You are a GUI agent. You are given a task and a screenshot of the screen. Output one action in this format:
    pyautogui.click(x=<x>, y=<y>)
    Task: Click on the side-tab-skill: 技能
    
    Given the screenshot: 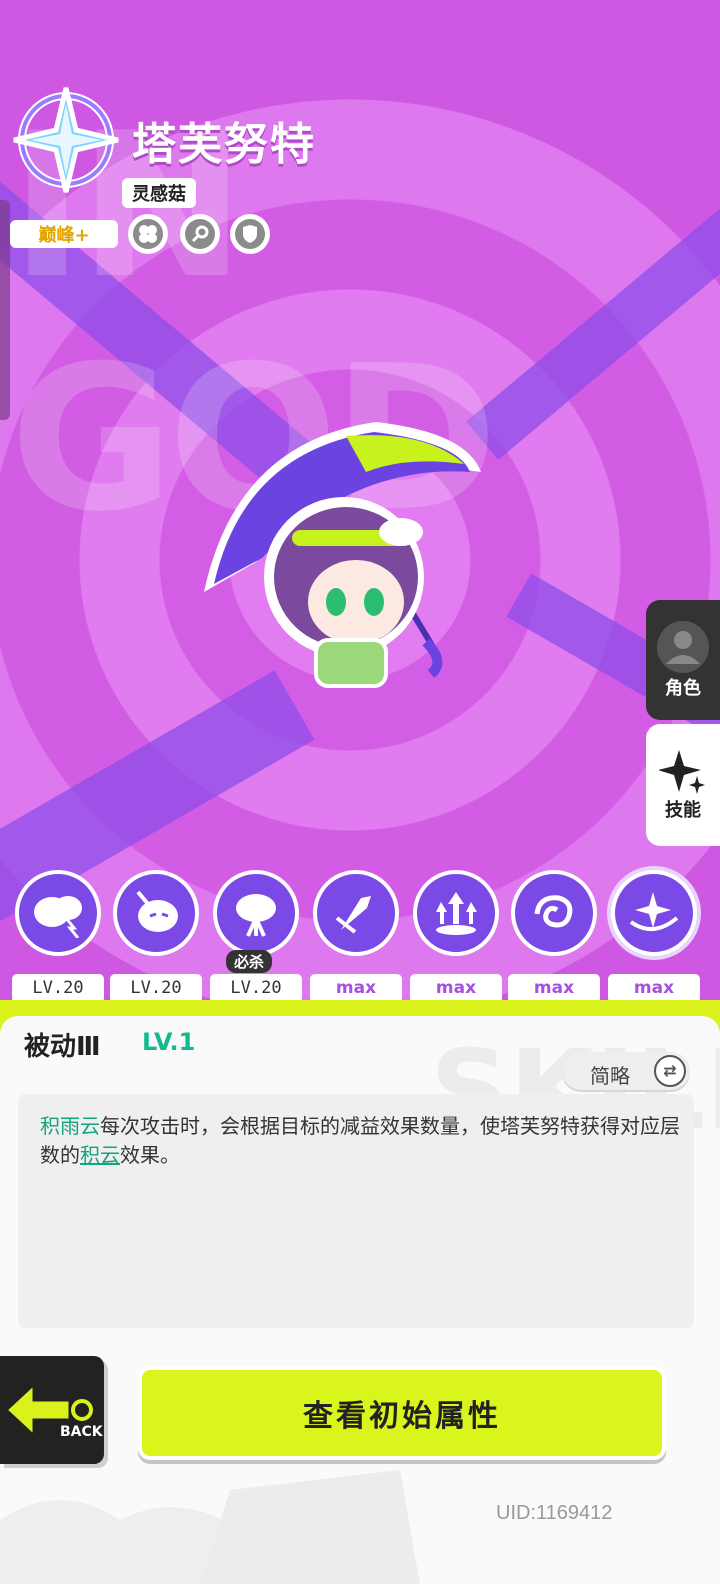 What is the action you would take?
    pyautogui.click(x=683, y=785)
    